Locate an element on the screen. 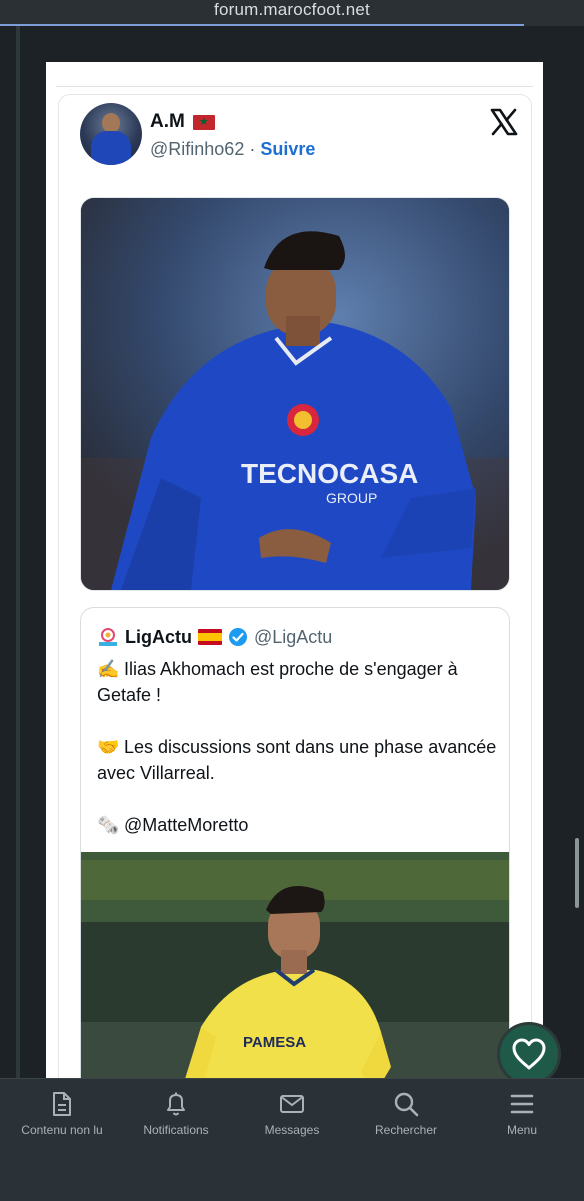 The width and height of the screenshot is (584, 1201). x-logo-icon is located at coordinates (504, 122).